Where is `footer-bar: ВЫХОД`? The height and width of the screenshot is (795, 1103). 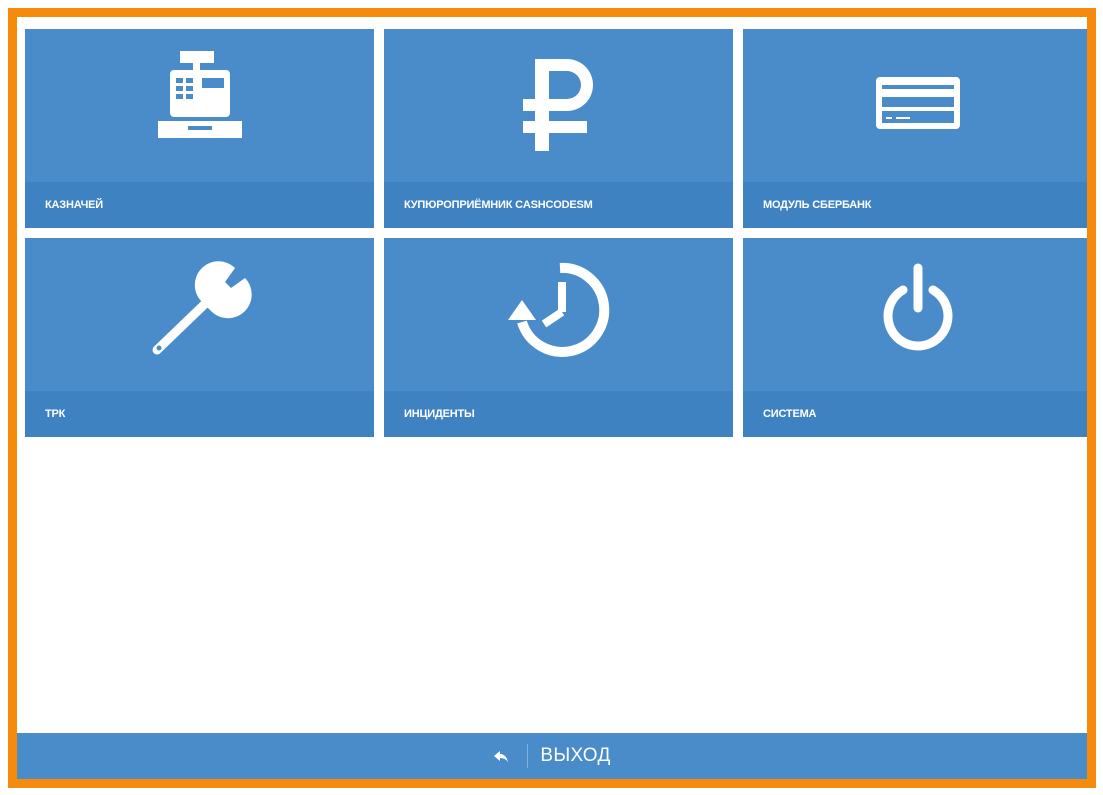 footer-bar: ВЫХОД is located at coordinates (552, 756).